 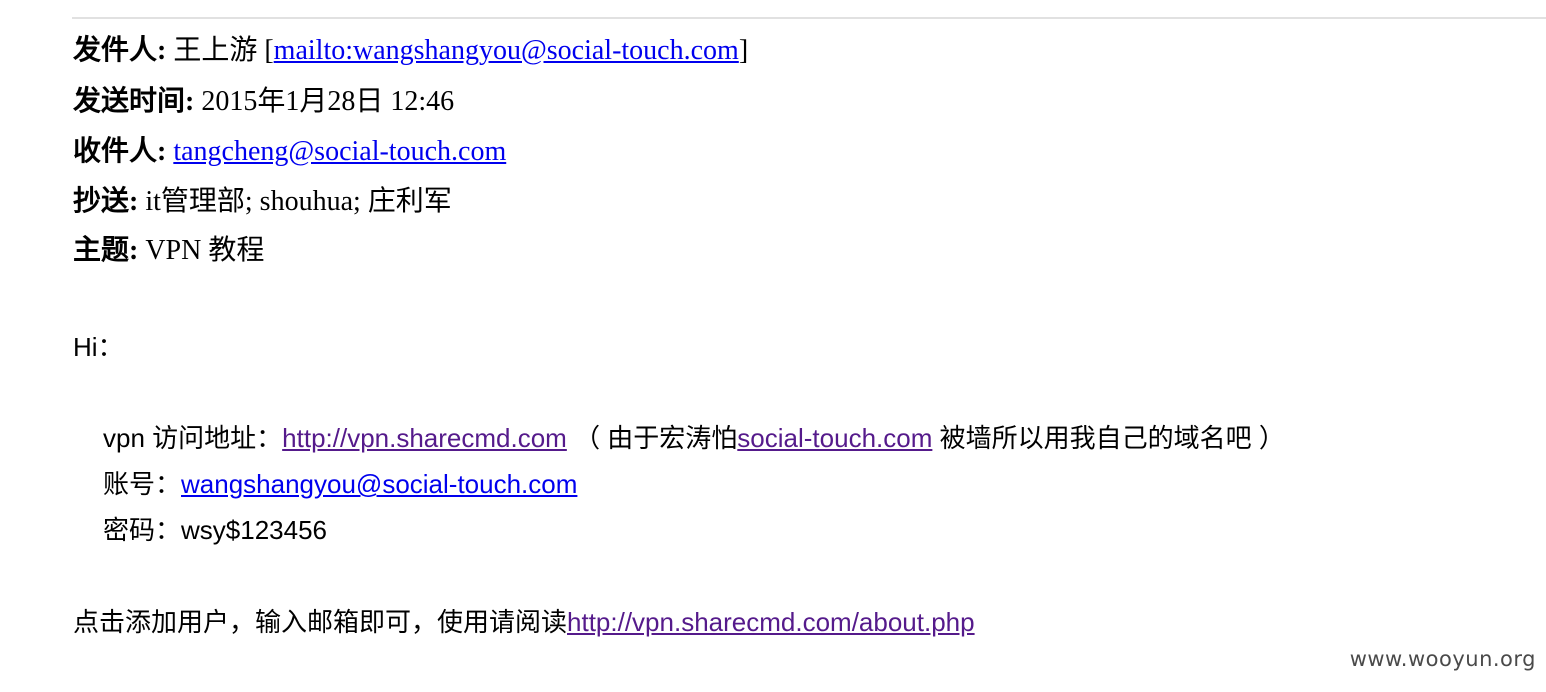 I want to click on to-row: 收件人: tangcheng@social-touch.com, so click(x=289, y=152).